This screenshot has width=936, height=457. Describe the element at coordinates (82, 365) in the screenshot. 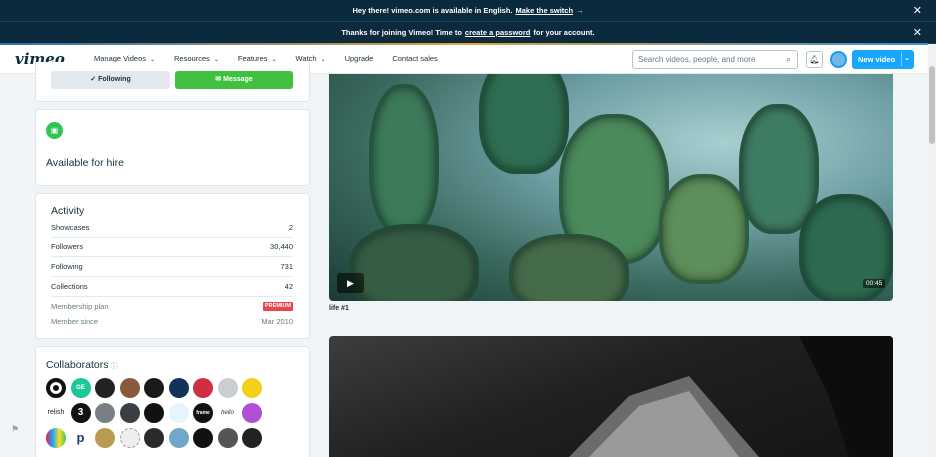

I see `collaborators-title: Collaborators ⓘ` at that location.